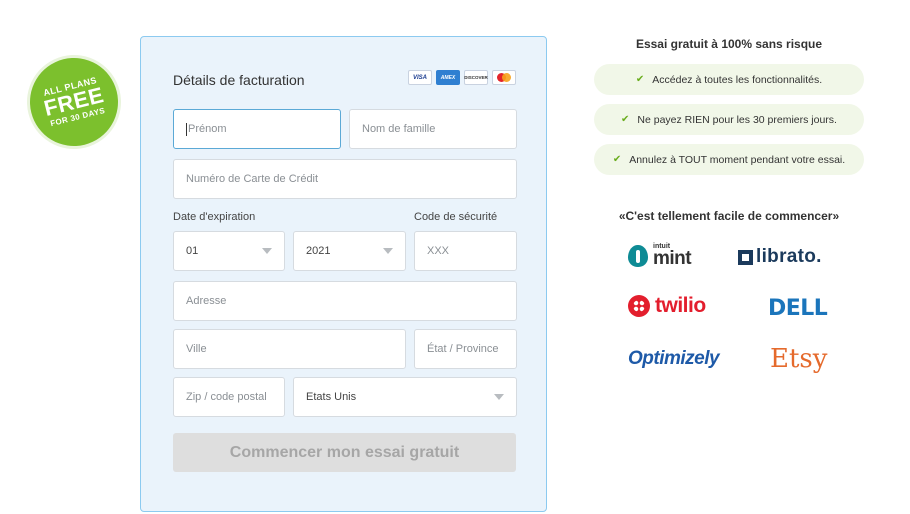  I want to click on expiry-month-value: 01, so click(192, 251).